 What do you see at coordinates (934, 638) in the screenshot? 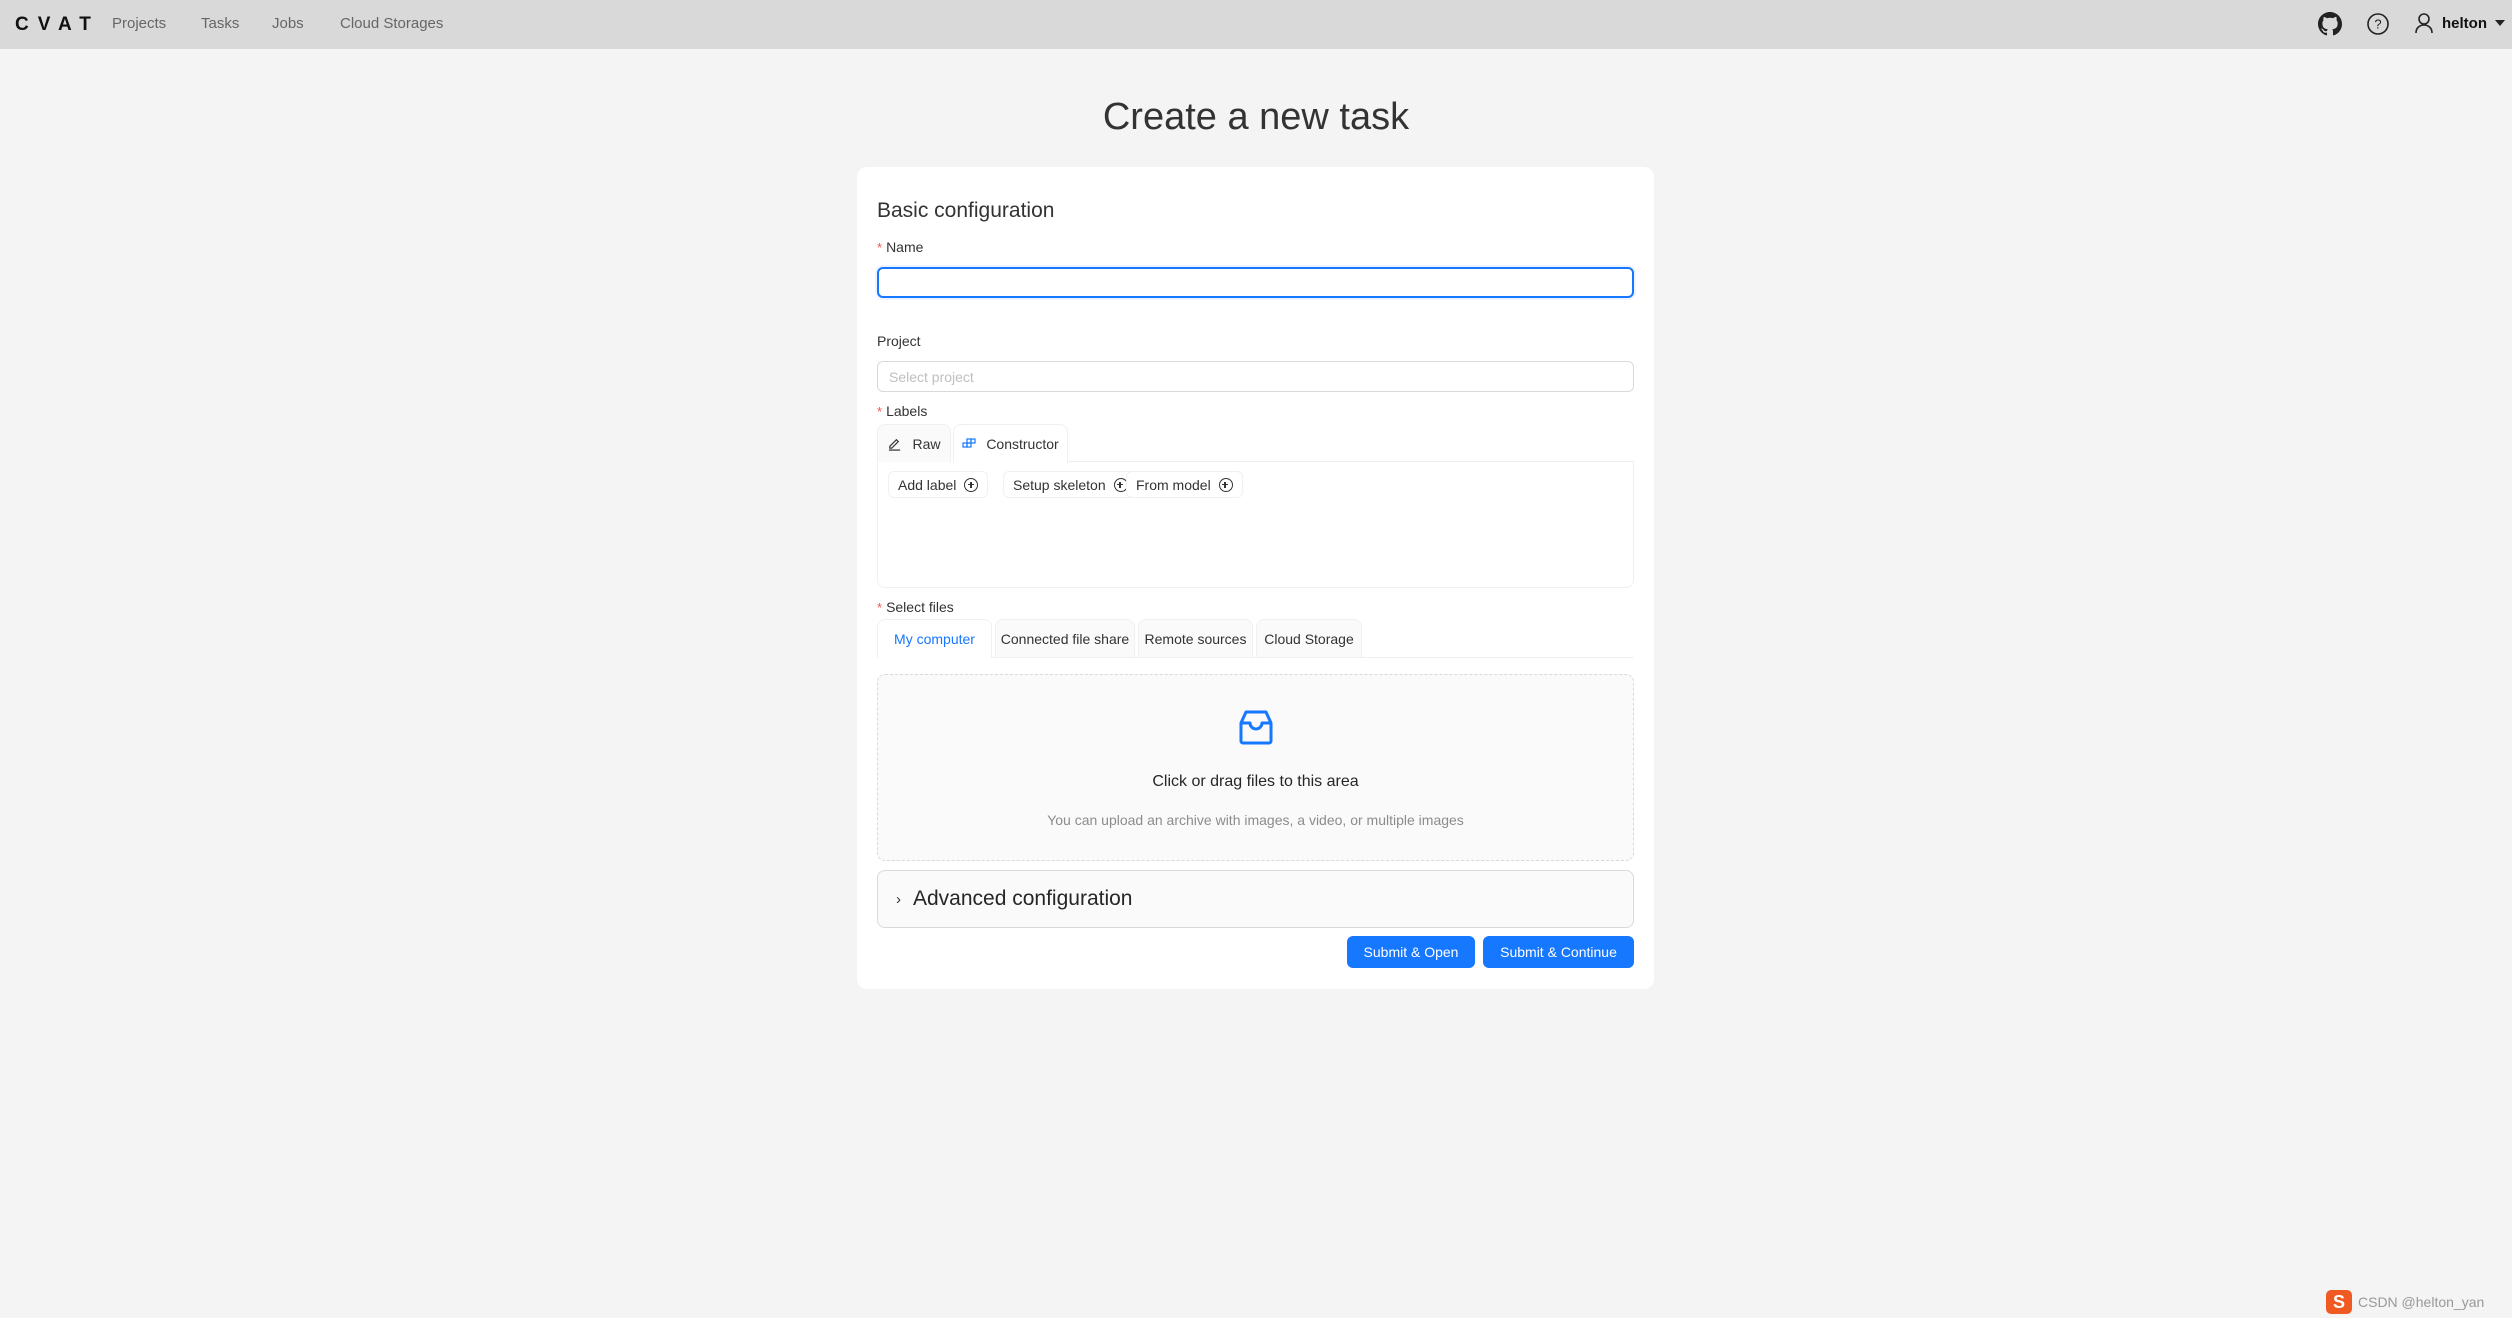
I see `tab-my-computer: My computer` at bounding box center [934, 638].